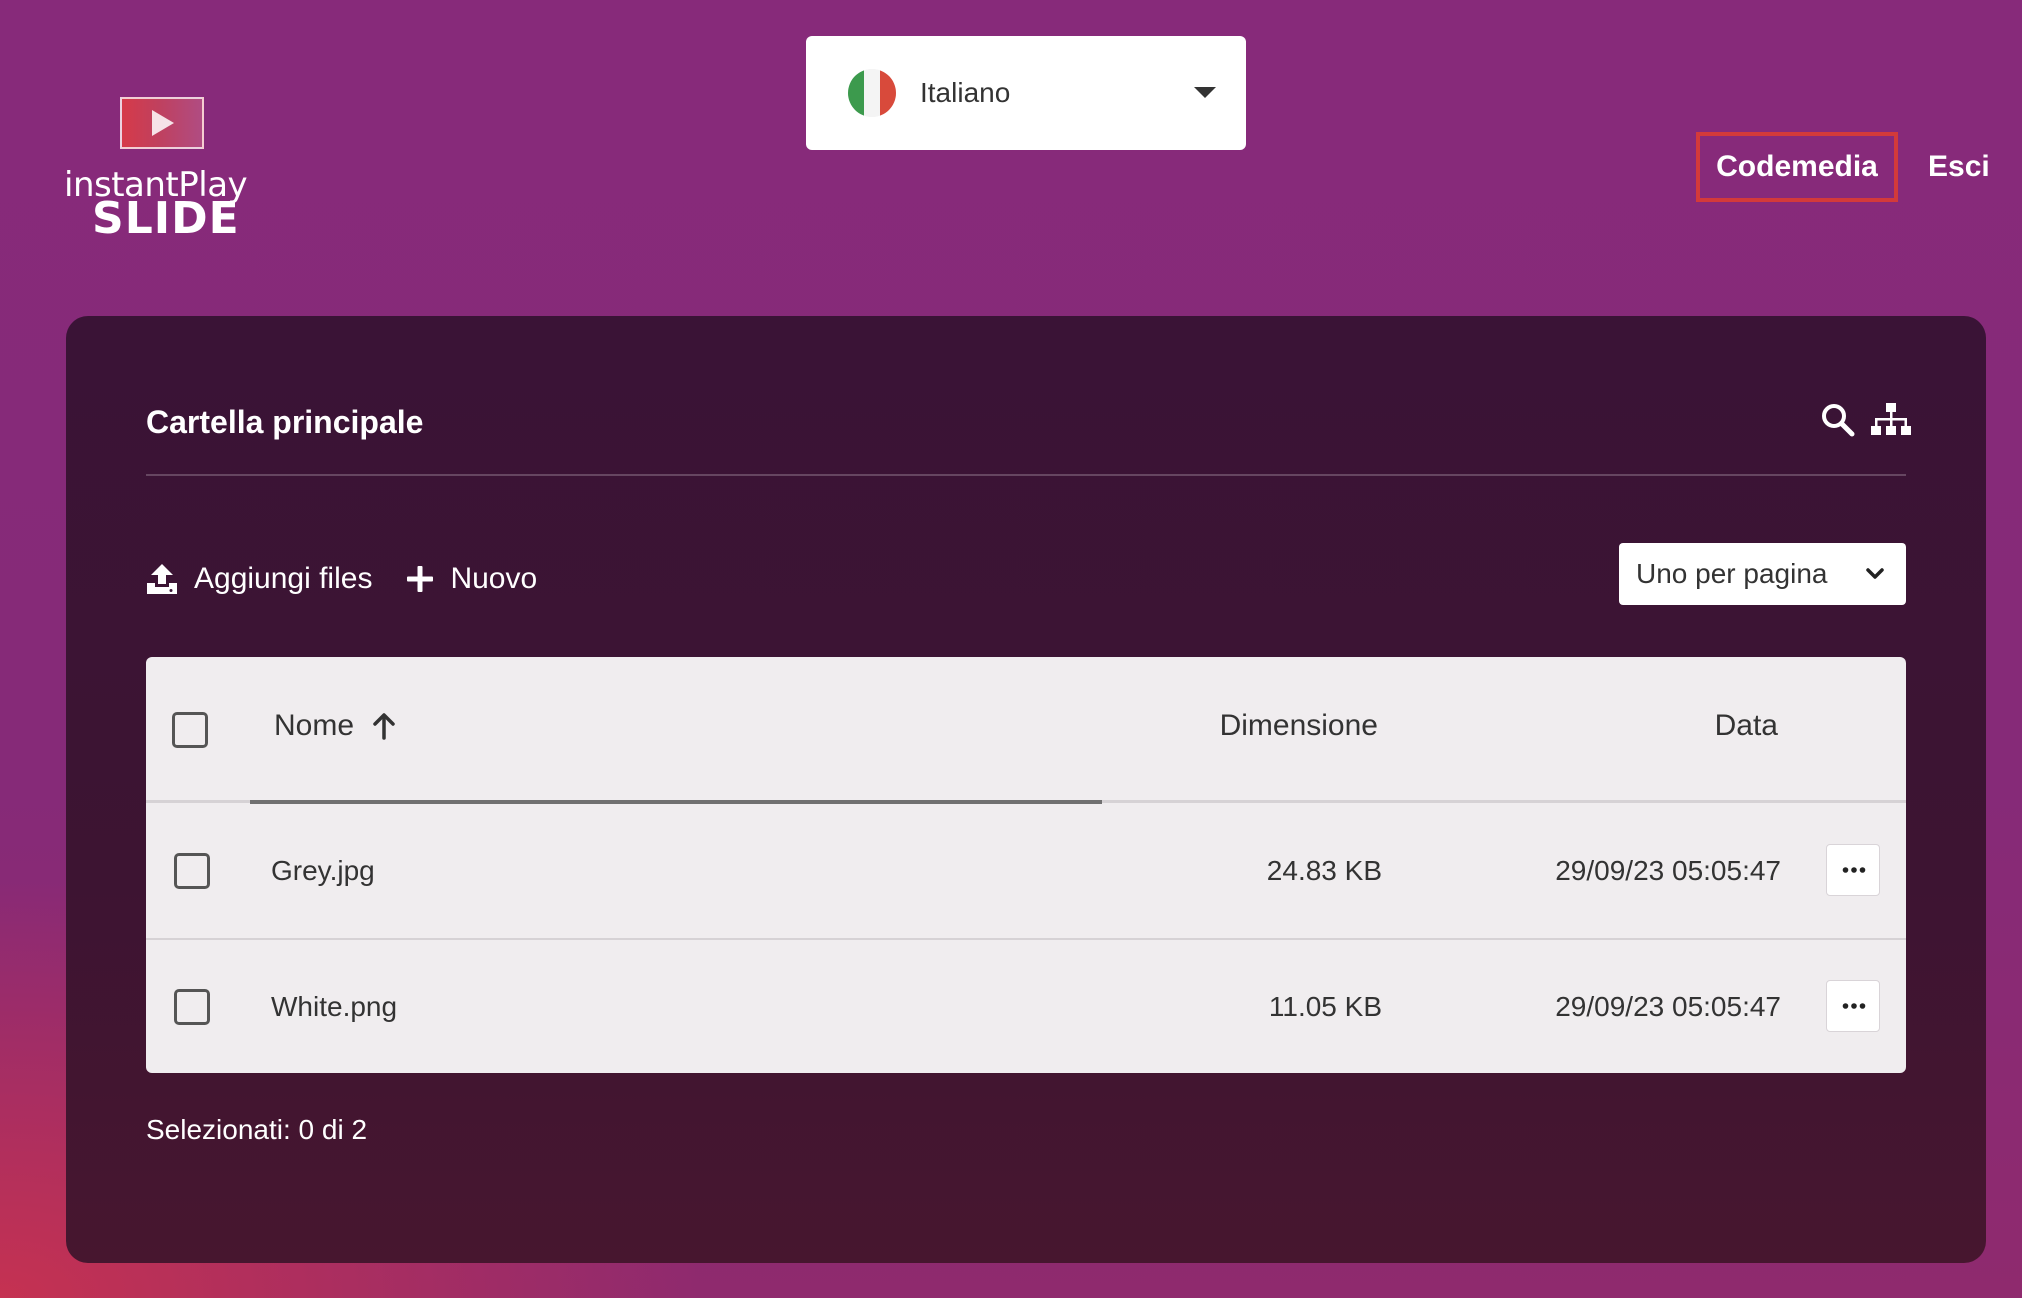  I want to click on app-logo: instantPlay SLIDE, so click(162, 170).